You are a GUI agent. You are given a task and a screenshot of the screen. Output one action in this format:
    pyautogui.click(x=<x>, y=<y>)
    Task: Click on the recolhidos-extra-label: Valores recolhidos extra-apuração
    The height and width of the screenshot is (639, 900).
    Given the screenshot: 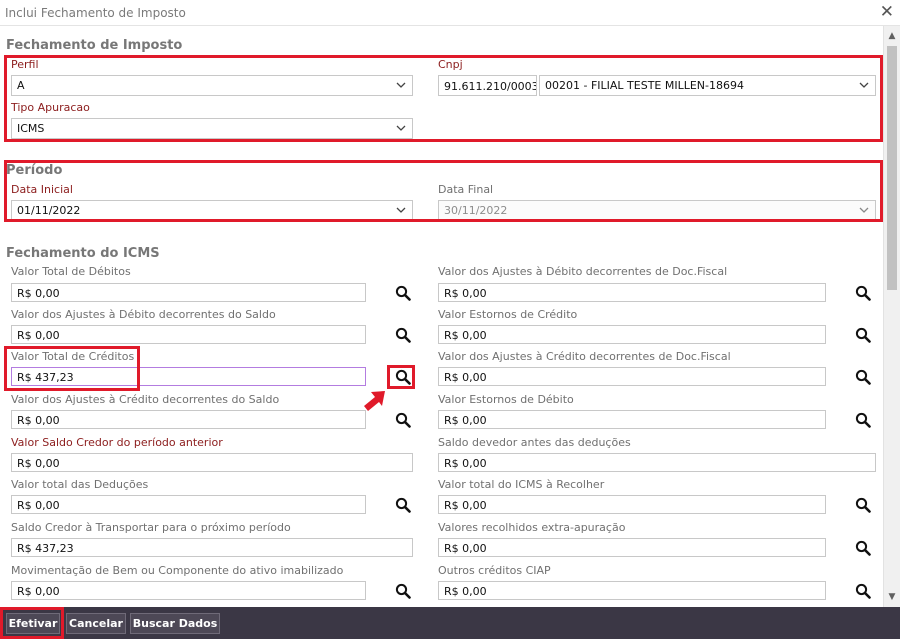 What is the action you would take?
    pyautogui.click(x=532, y=527)
    